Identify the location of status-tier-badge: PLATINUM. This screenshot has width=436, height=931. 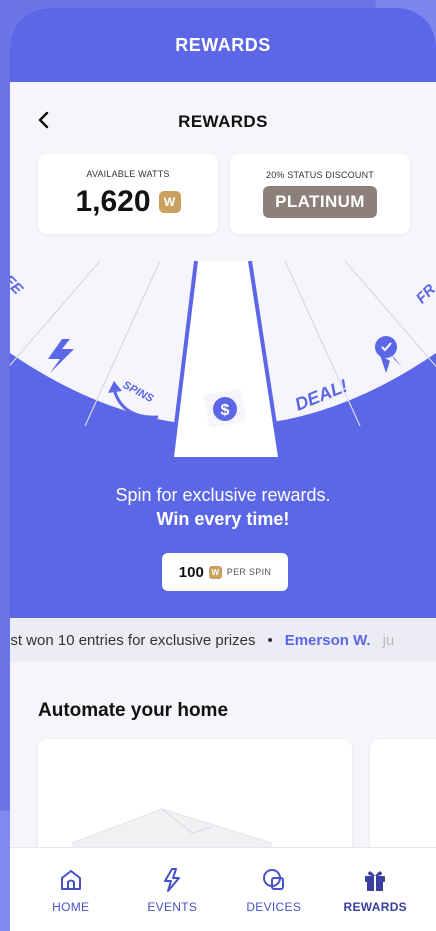
(320, 202).